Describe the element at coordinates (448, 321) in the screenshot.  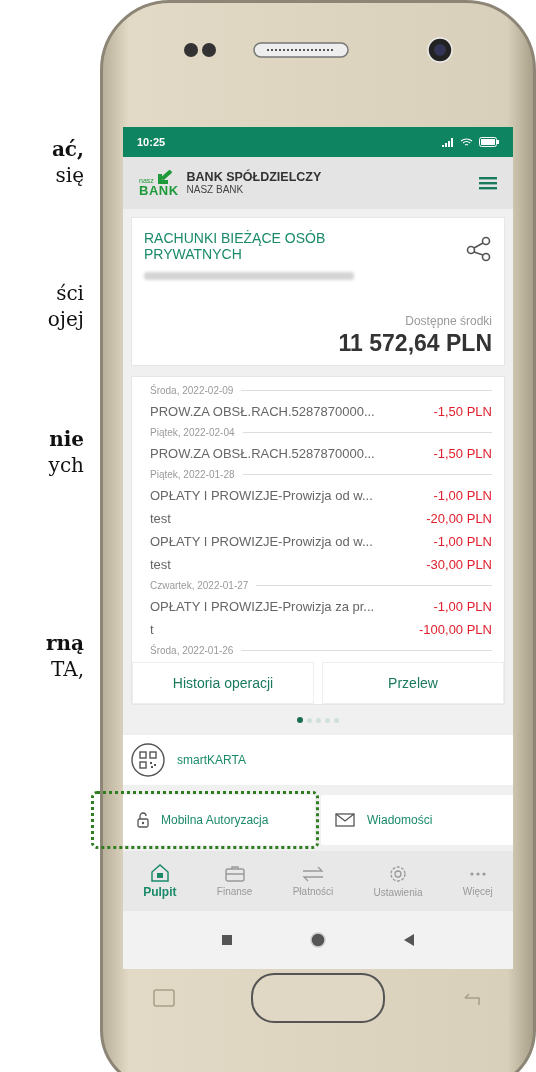
I see `available-label: Dostępne środki` at that location.